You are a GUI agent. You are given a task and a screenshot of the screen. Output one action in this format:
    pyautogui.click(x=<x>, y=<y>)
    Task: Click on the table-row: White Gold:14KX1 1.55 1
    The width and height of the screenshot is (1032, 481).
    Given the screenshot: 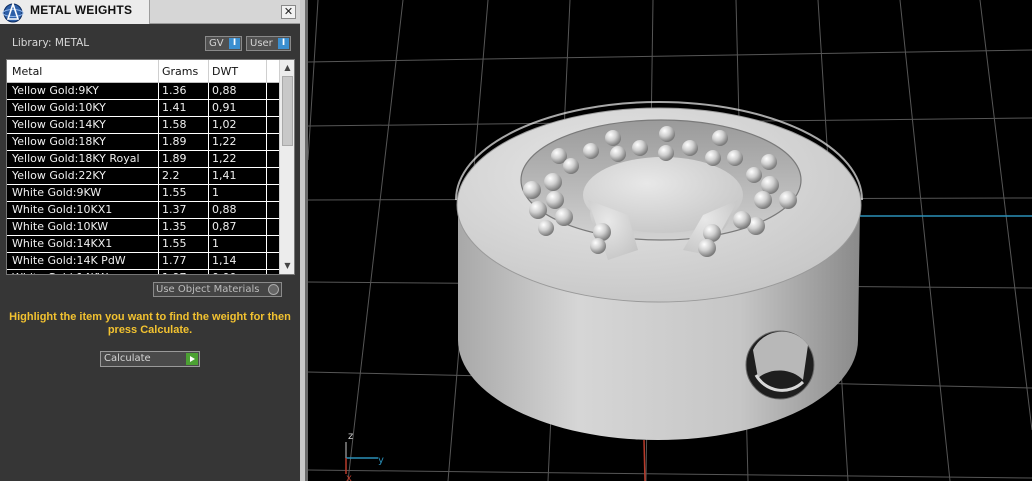 What is the action you would take?
    pyautogui.click(x=143, y=244)
    